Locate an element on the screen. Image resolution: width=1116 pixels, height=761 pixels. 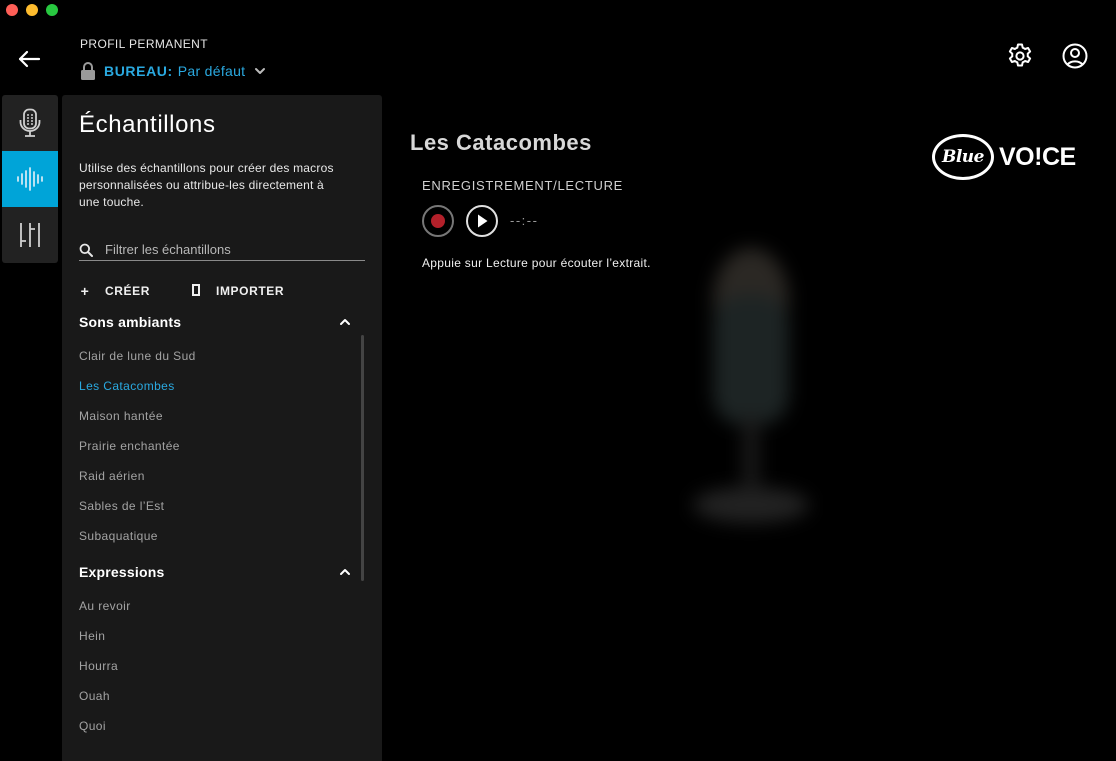
create-button: + CRÉER is located at coordinates (114, 291).